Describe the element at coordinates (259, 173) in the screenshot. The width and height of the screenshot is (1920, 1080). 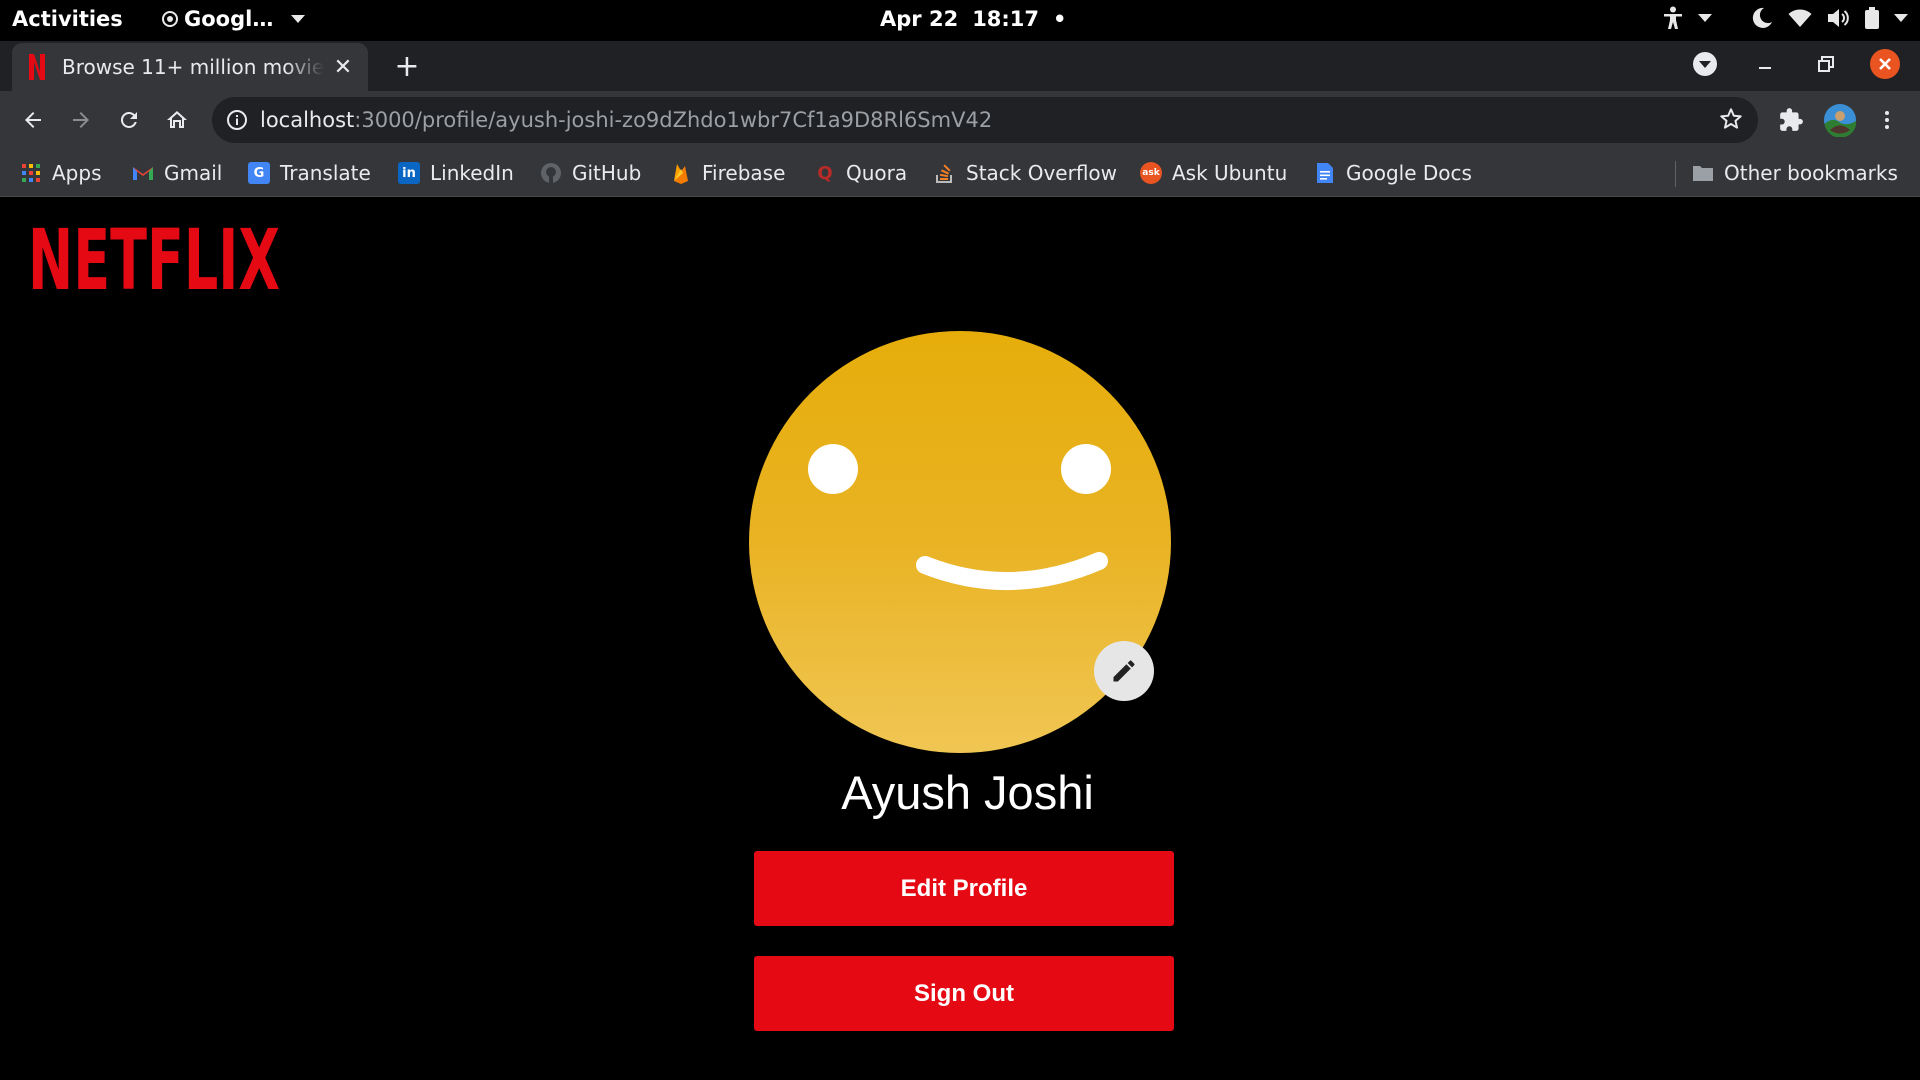
I see `translate-icon: G` at that location.